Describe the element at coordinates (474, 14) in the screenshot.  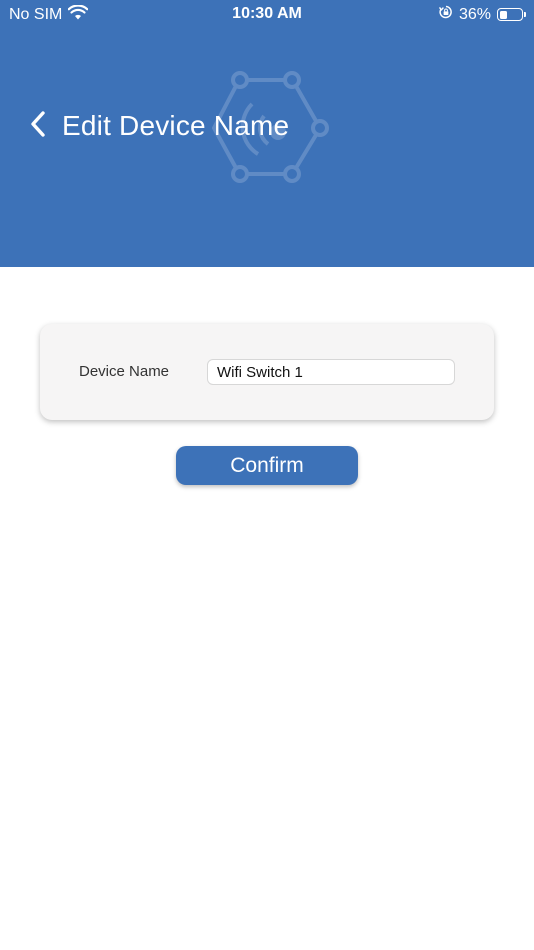
I see `battery-percent: 36%` at that location.